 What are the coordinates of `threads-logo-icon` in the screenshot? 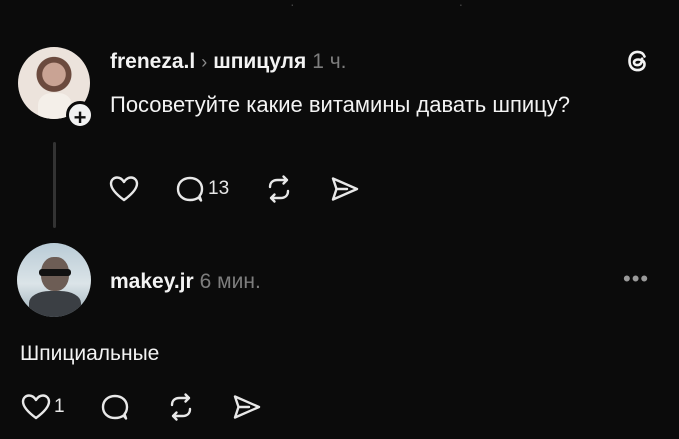 It's located at (638, 61).